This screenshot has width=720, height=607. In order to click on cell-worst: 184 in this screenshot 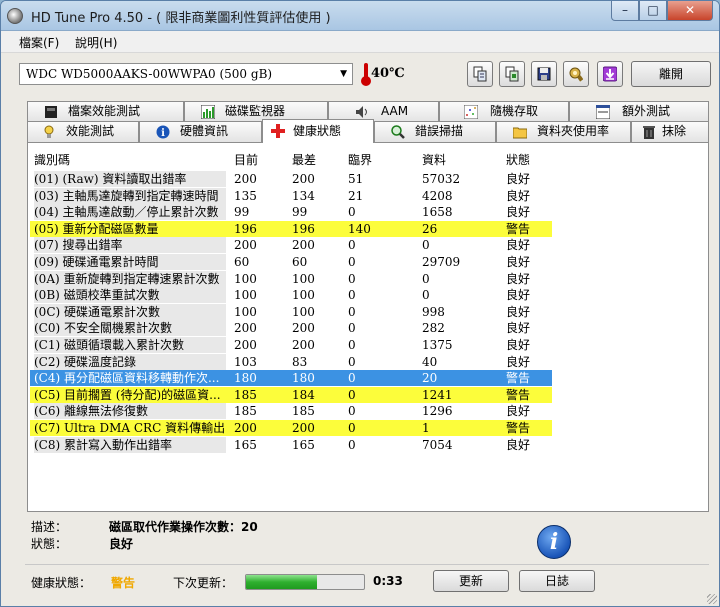, I will do `click(303, 394)`.